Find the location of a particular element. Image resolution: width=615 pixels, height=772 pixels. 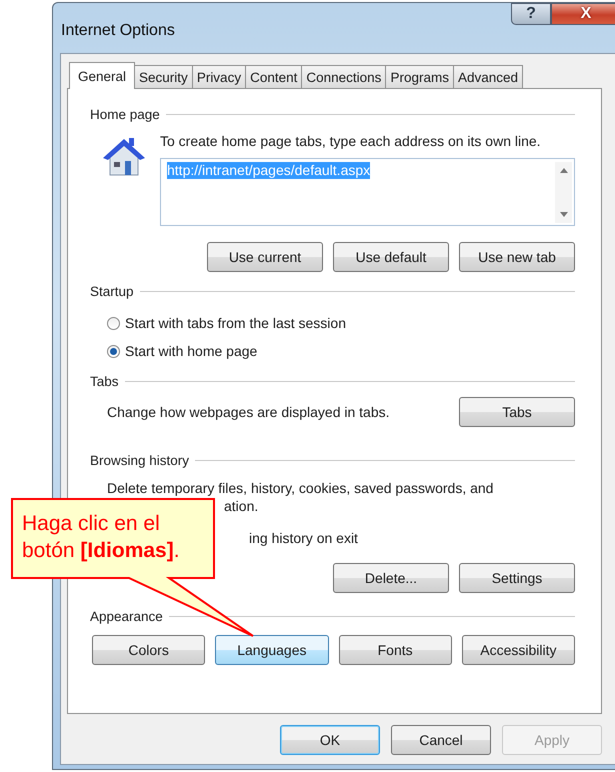

history-description: Delete temporary files, history, cookies, saved passwords, and is located at coordinates (300, 488).